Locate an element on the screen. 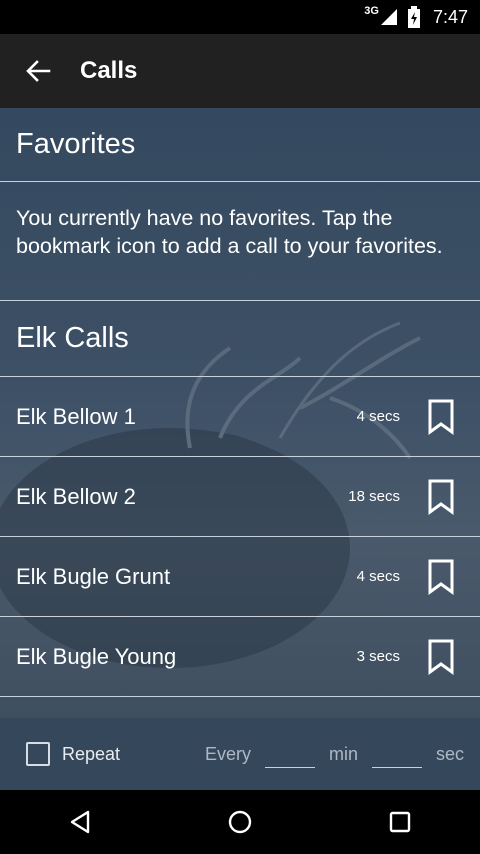  call-duration: 3 secs is located at coordinates (378, 656).